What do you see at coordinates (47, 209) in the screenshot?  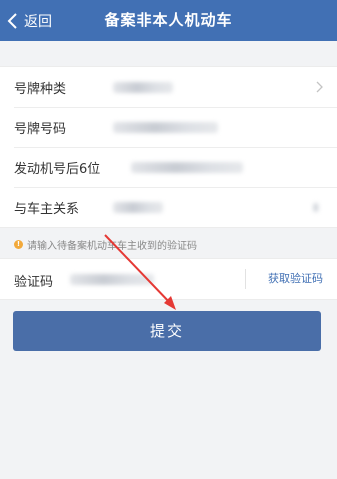 I see `relationship-label: 与车主关系` at bounding box center [47, 209].